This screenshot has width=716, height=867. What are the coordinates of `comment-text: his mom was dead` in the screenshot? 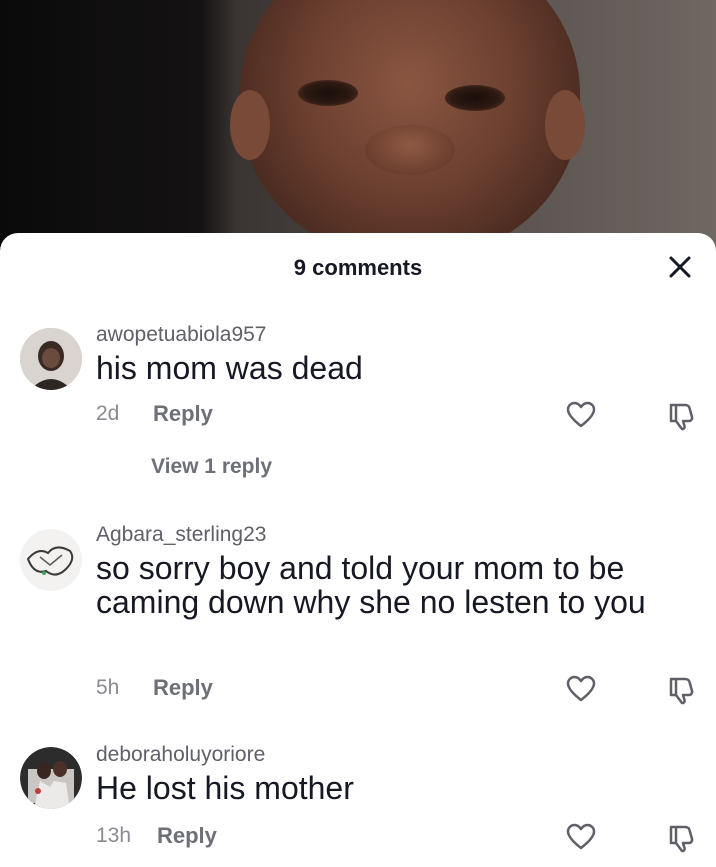 It's located at (229, 368).